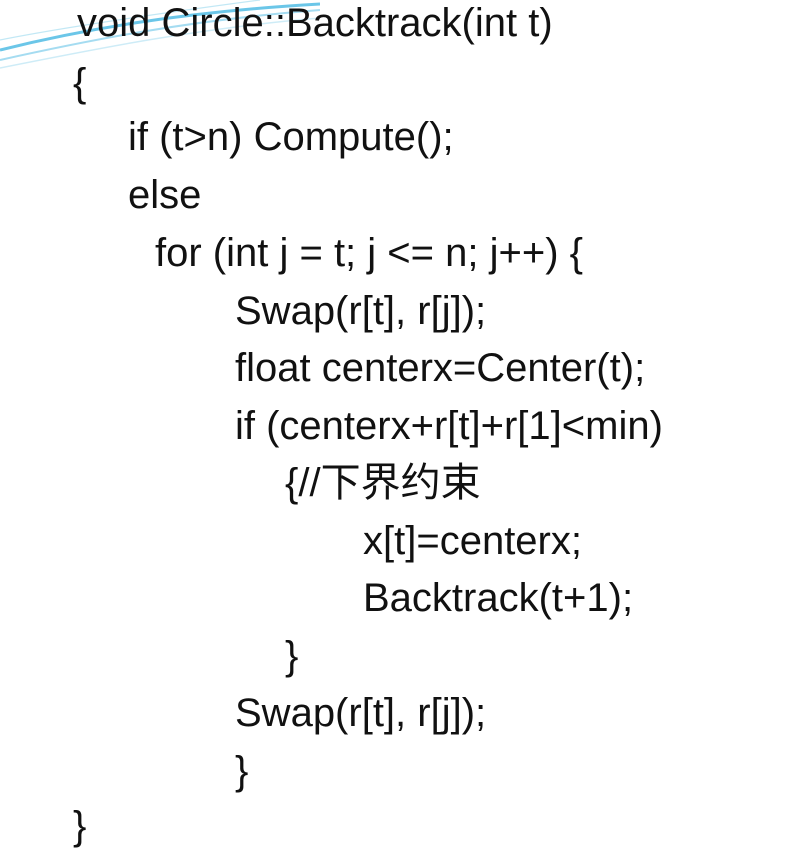 The image size is (785, 856). What do you see at coordinates (80, 826) in the screenshot?
I see `code-line-close-function-brace: }` at bounding box center [80, 826].